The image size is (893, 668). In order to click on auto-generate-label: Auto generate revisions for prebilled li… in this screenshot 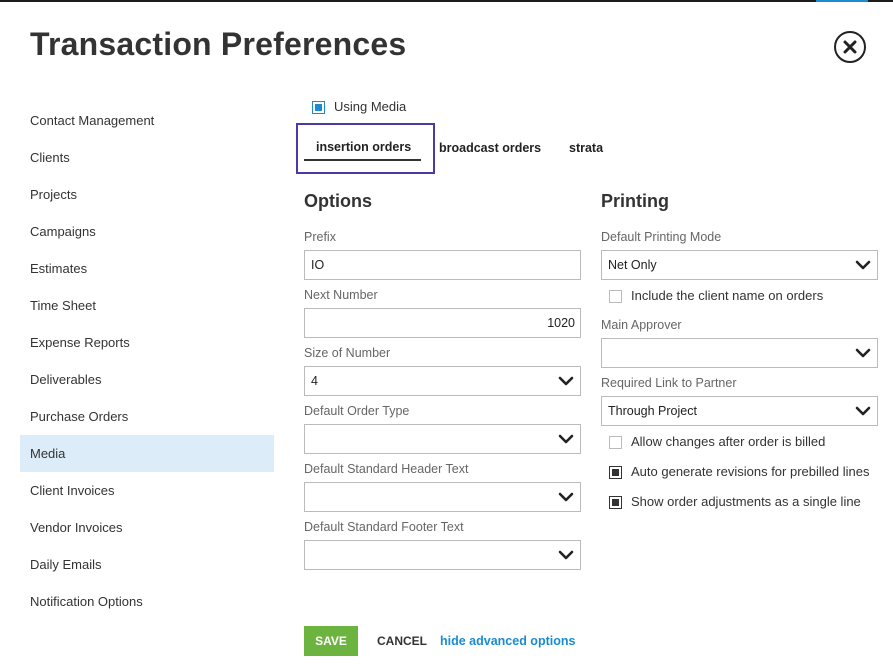, I will do `click(750, 471)`.